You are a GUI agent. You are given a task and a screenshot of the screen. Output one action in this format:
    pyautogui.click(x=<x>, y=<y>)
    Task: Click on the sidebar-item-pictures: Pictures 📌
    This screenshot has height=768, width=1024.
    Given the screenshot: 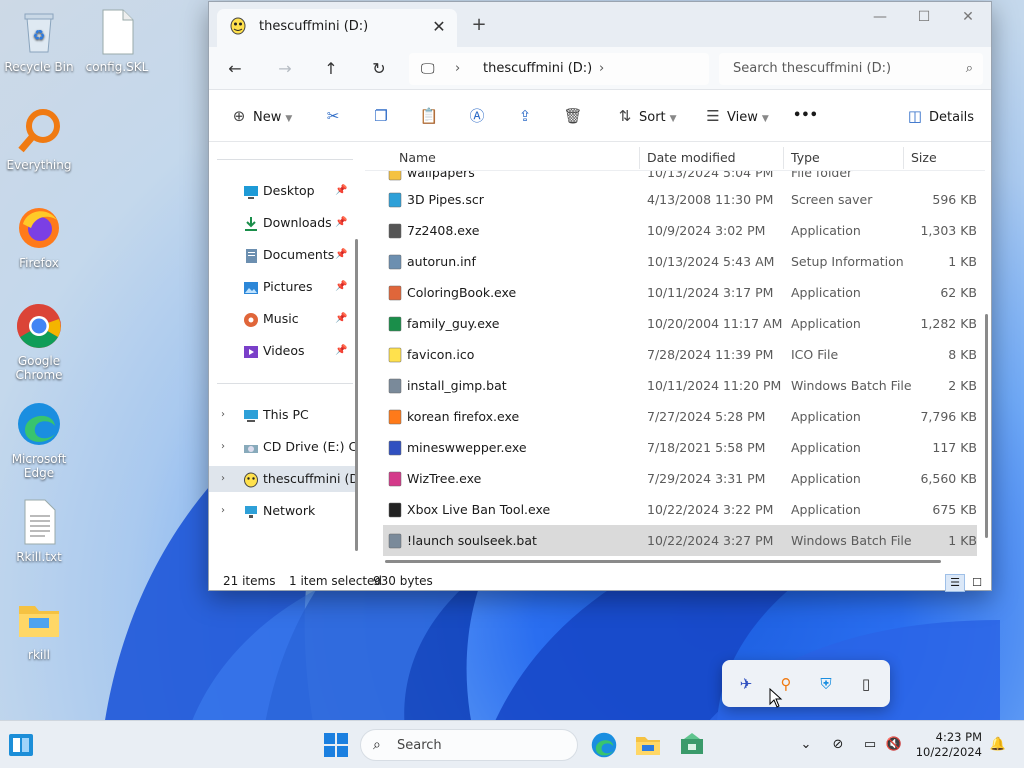 What is the action you would take?
    pyautogui.click(x=283, y=287)
    